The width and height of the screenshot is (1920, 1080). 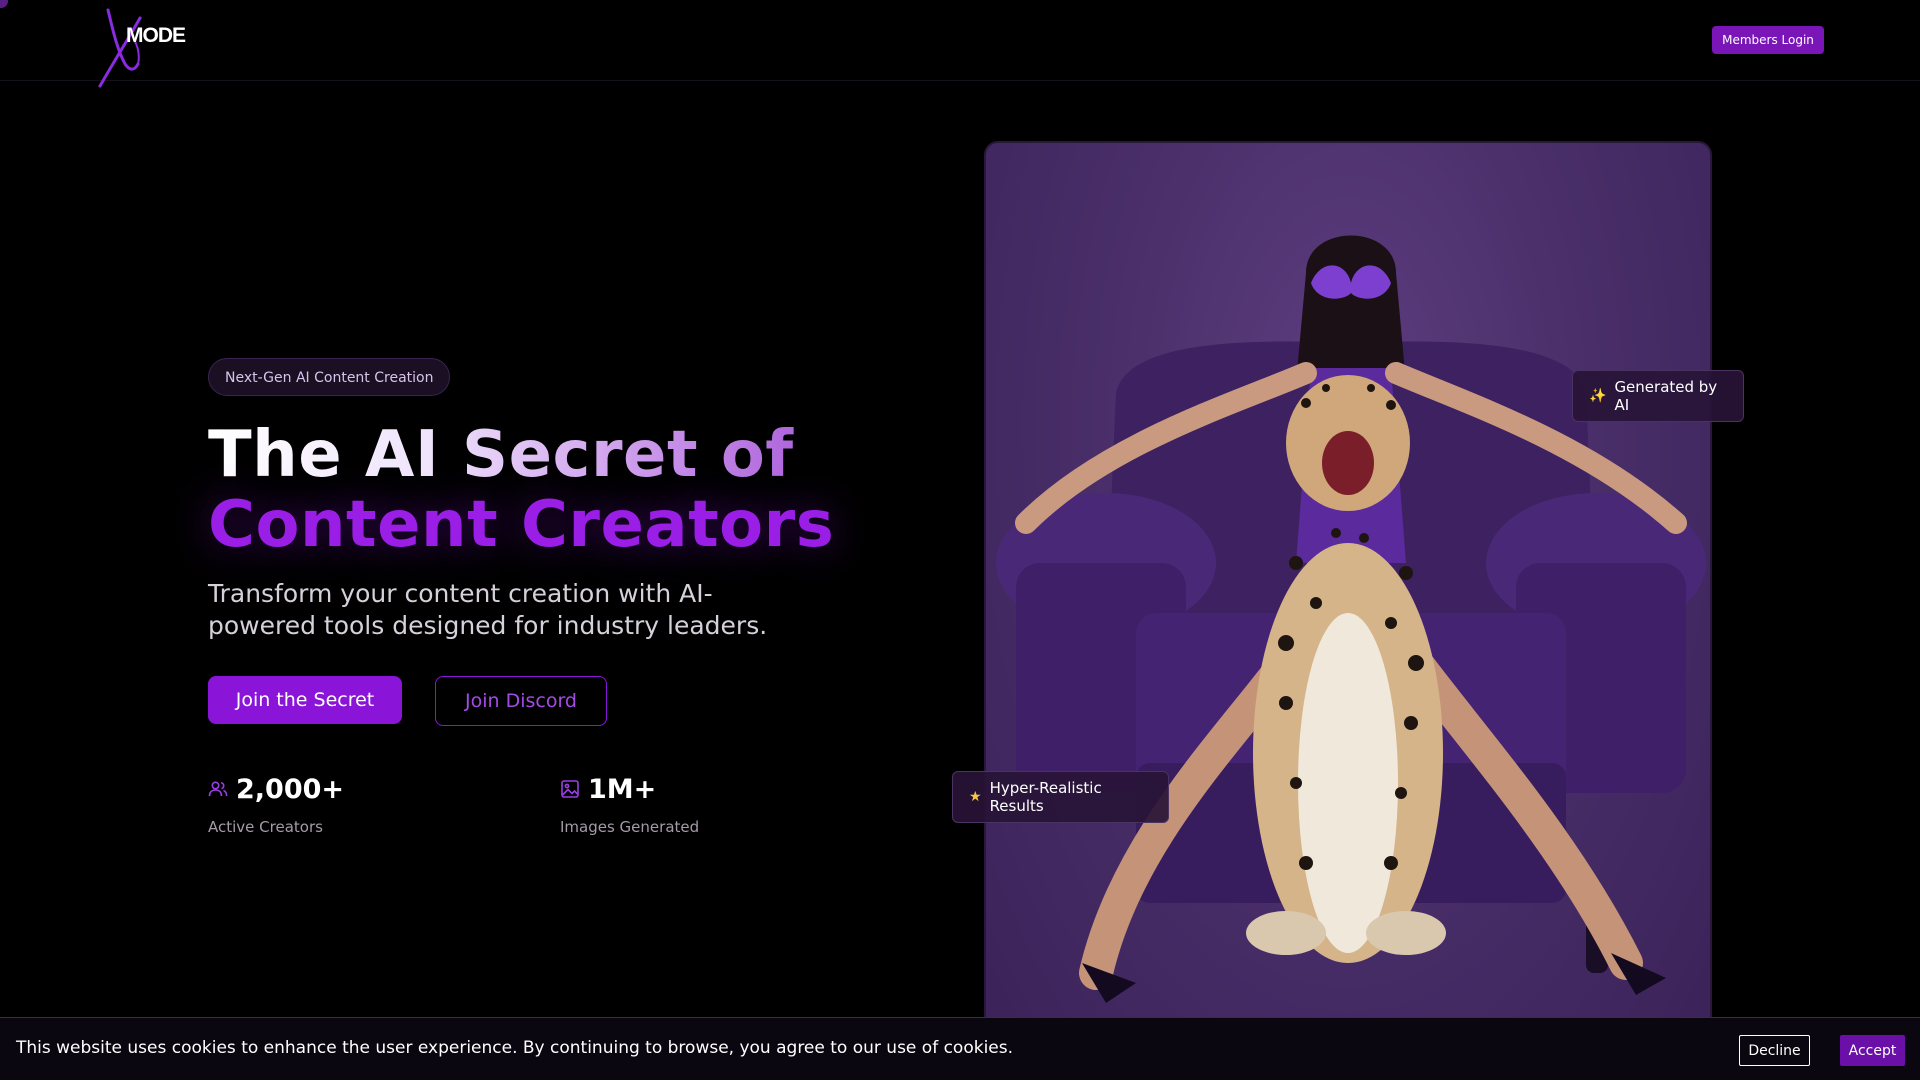 I want to click on accept-cookies-button: Accept, so click(x=1872, y=1050).